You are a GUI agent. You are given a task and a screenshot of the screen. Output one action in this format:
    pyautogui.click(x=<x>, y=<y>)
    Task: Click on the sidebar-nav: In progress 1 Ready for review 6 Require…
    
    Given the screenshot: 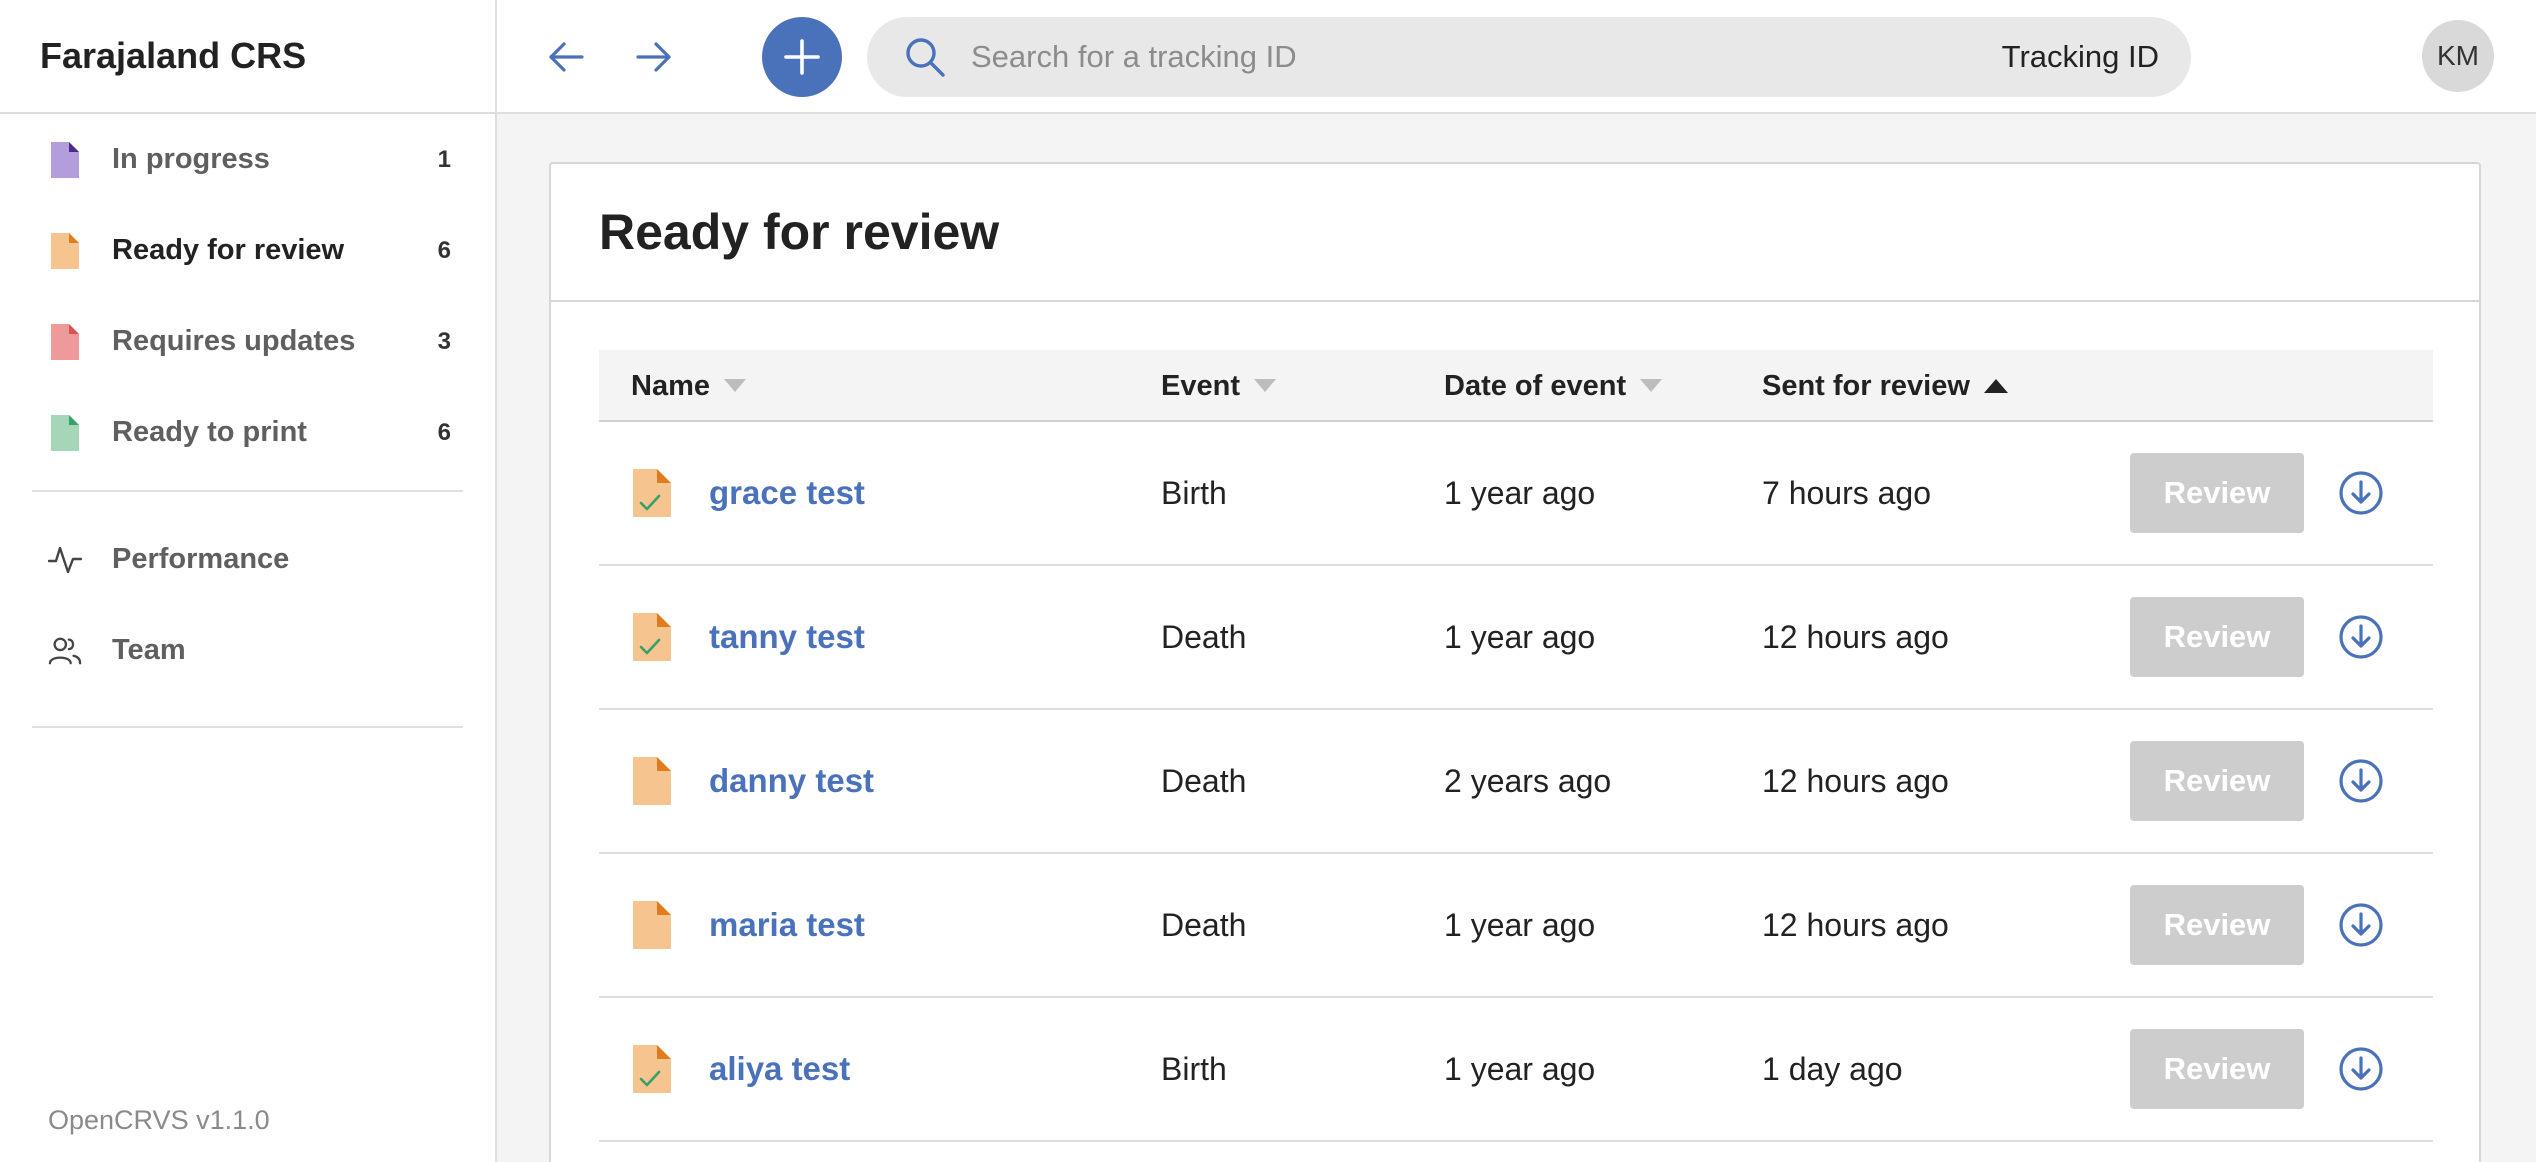 What is the action you would take?
    pyautogui.click(x=247, y=421)
    